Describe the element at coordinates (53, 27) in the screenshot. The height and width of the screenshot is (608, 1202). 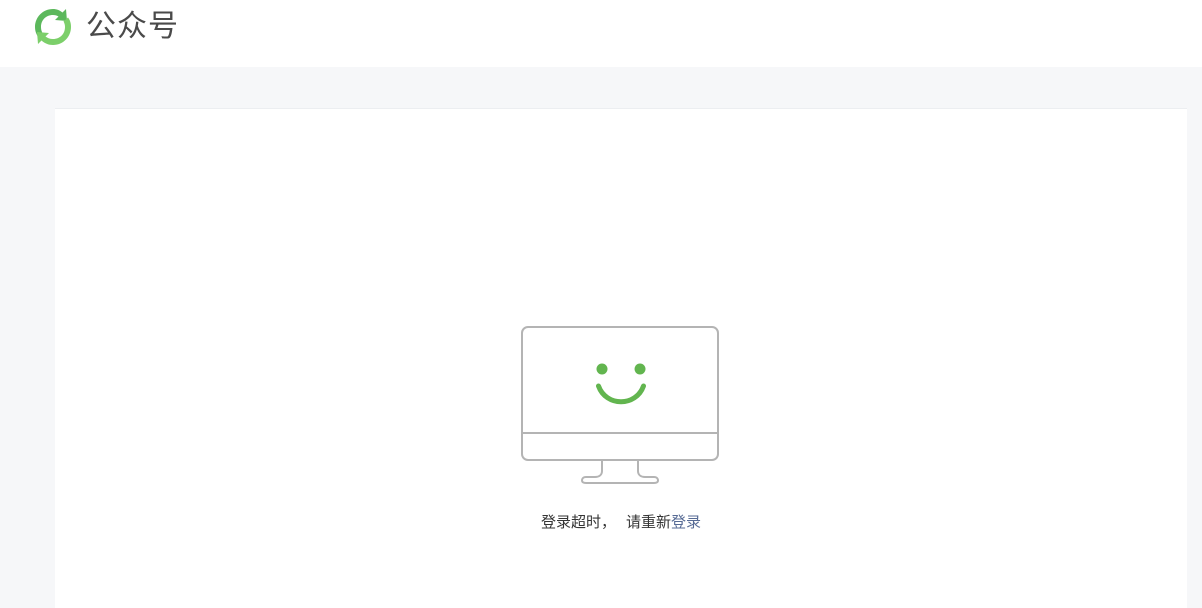
I see `wechat-official-account-logo-icon` at that location.